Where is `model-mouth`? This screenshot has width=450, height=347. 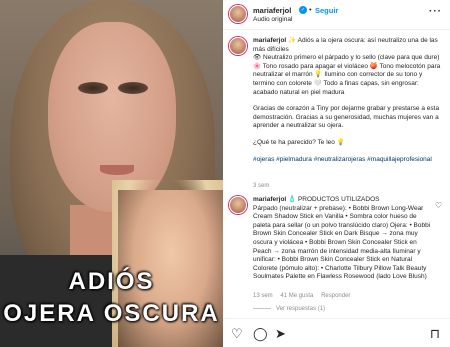
model-mouth is located at coordinates (117, 170).